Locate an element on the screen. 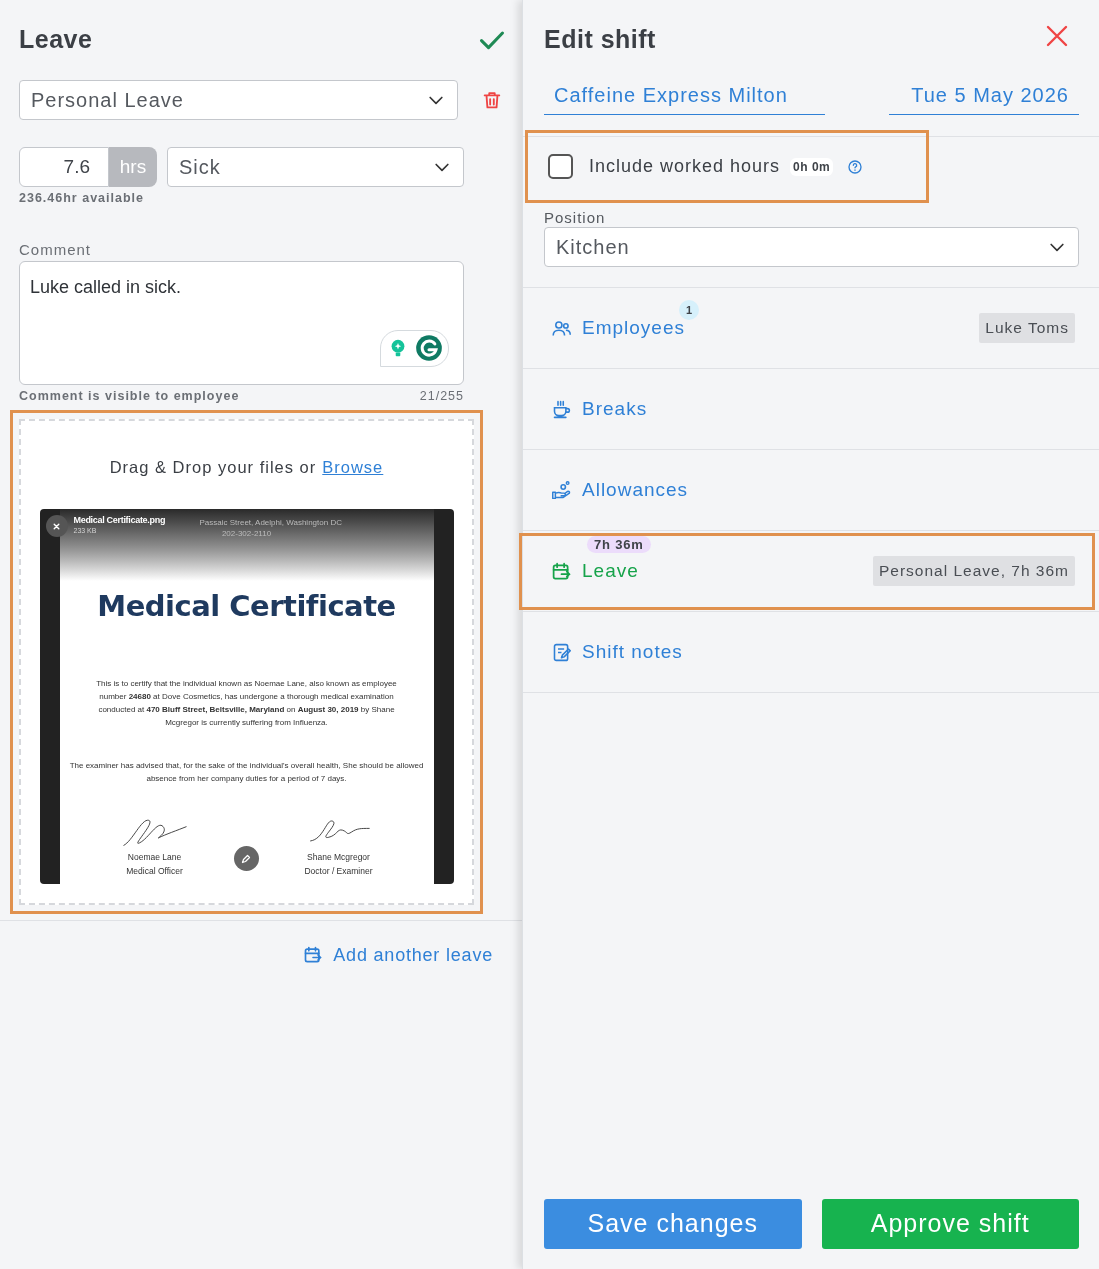 The image size is (1099, 1269). drop-prompt: Drag & Drop your files or is located at coordinates (213, 467).